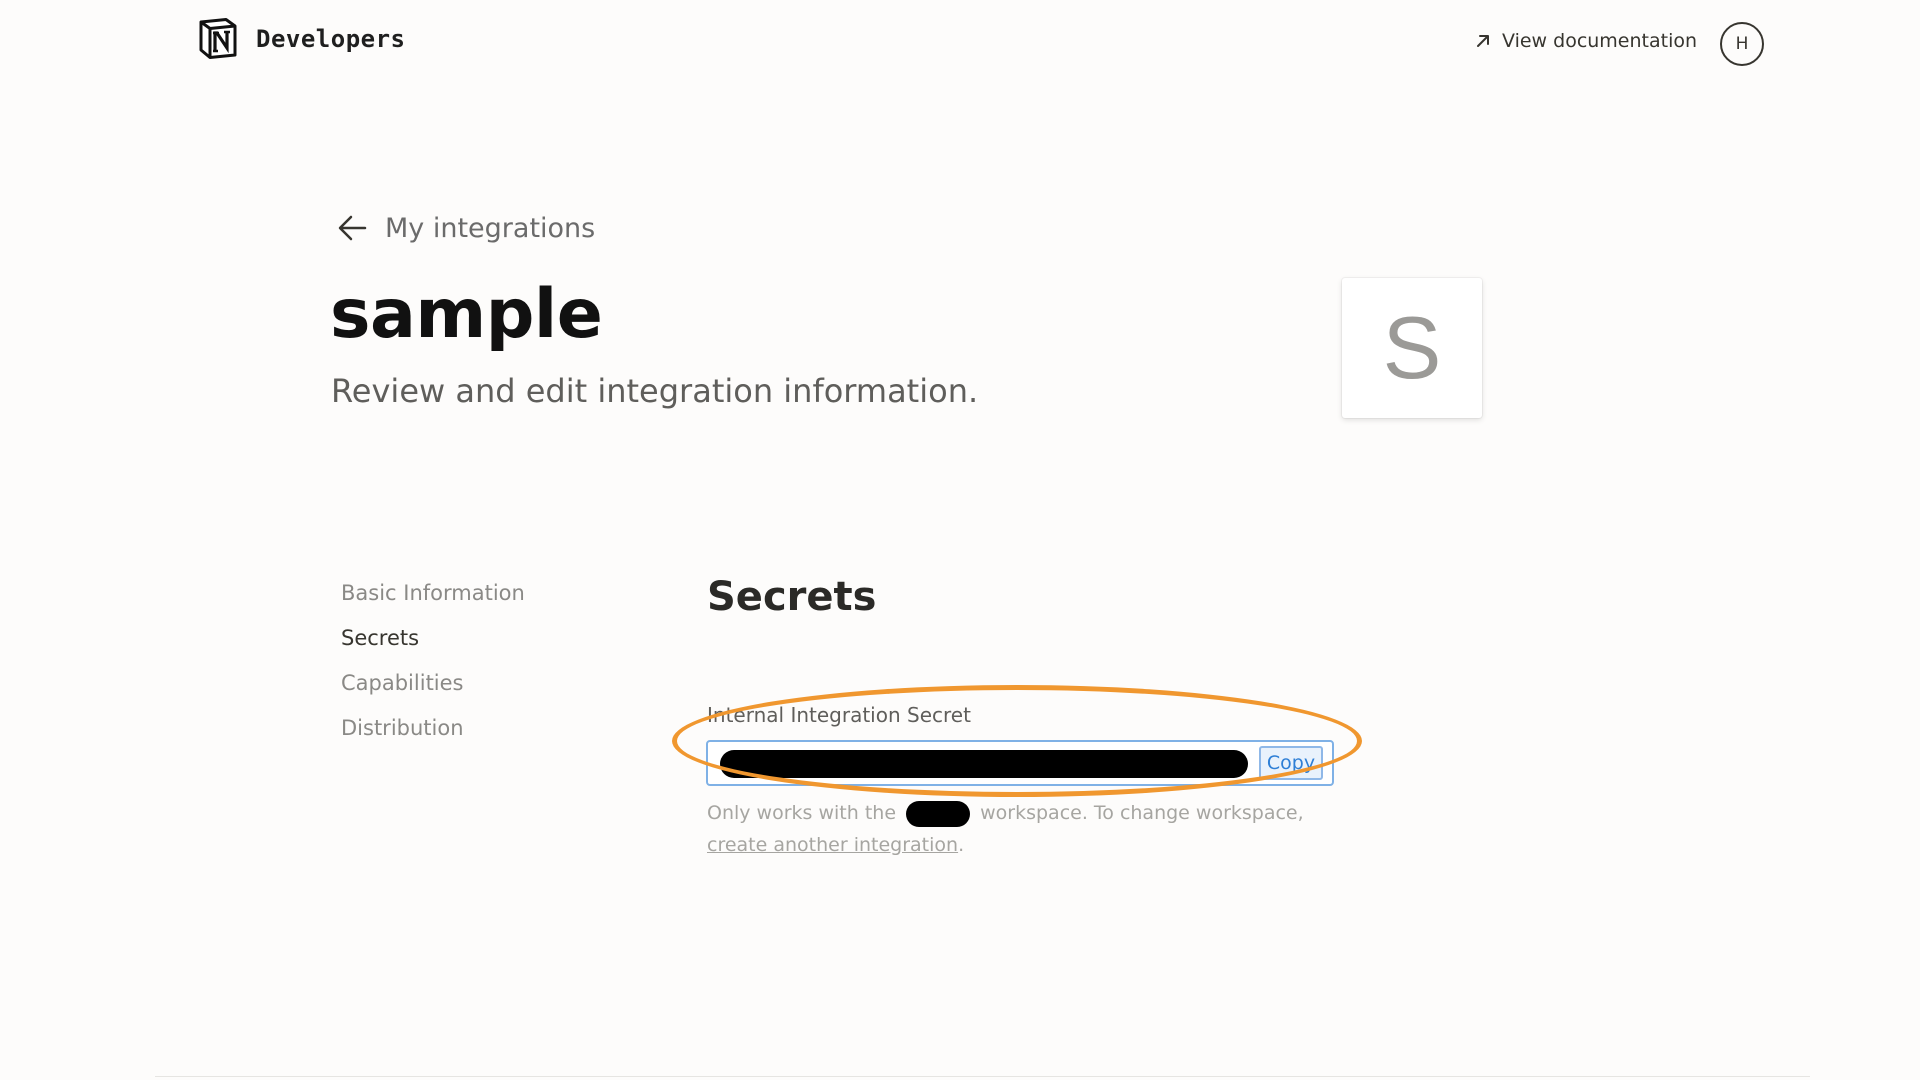 Image resolution: width=1920 pixels, height=1080 pixels. I want to click on secret-field-label: Internal Integration Secret, so click(839, 715).